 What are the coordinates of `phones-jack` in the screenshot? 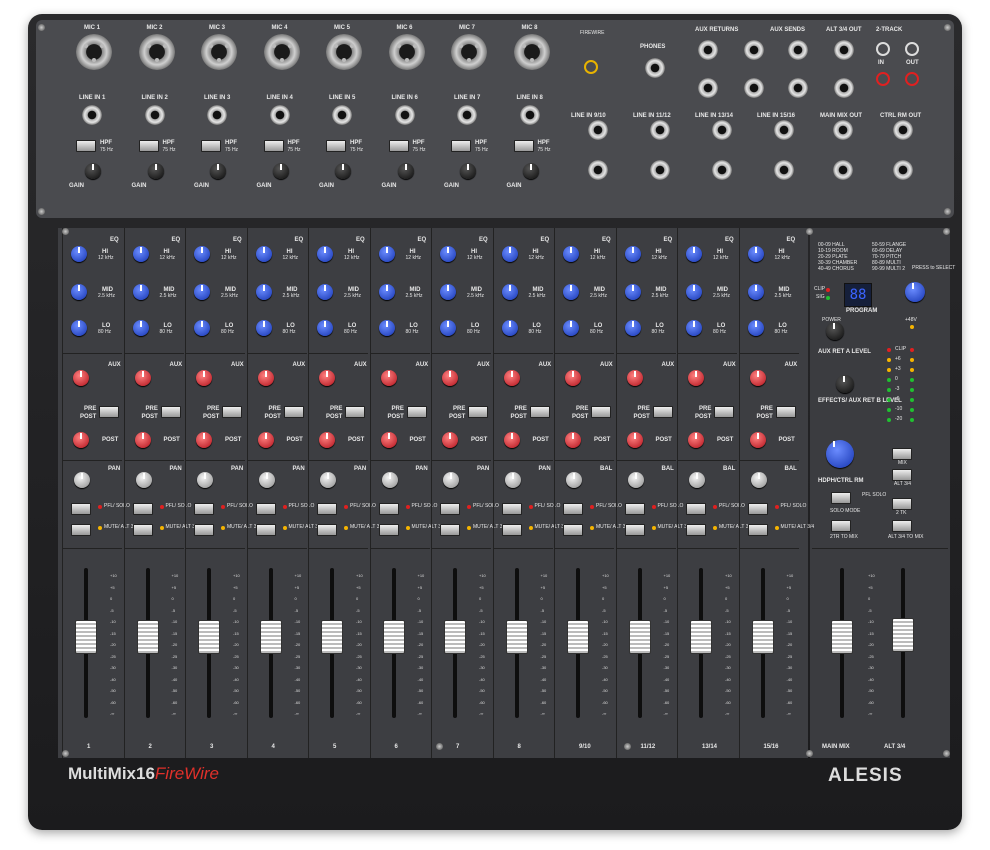 It's located at (655, 68).